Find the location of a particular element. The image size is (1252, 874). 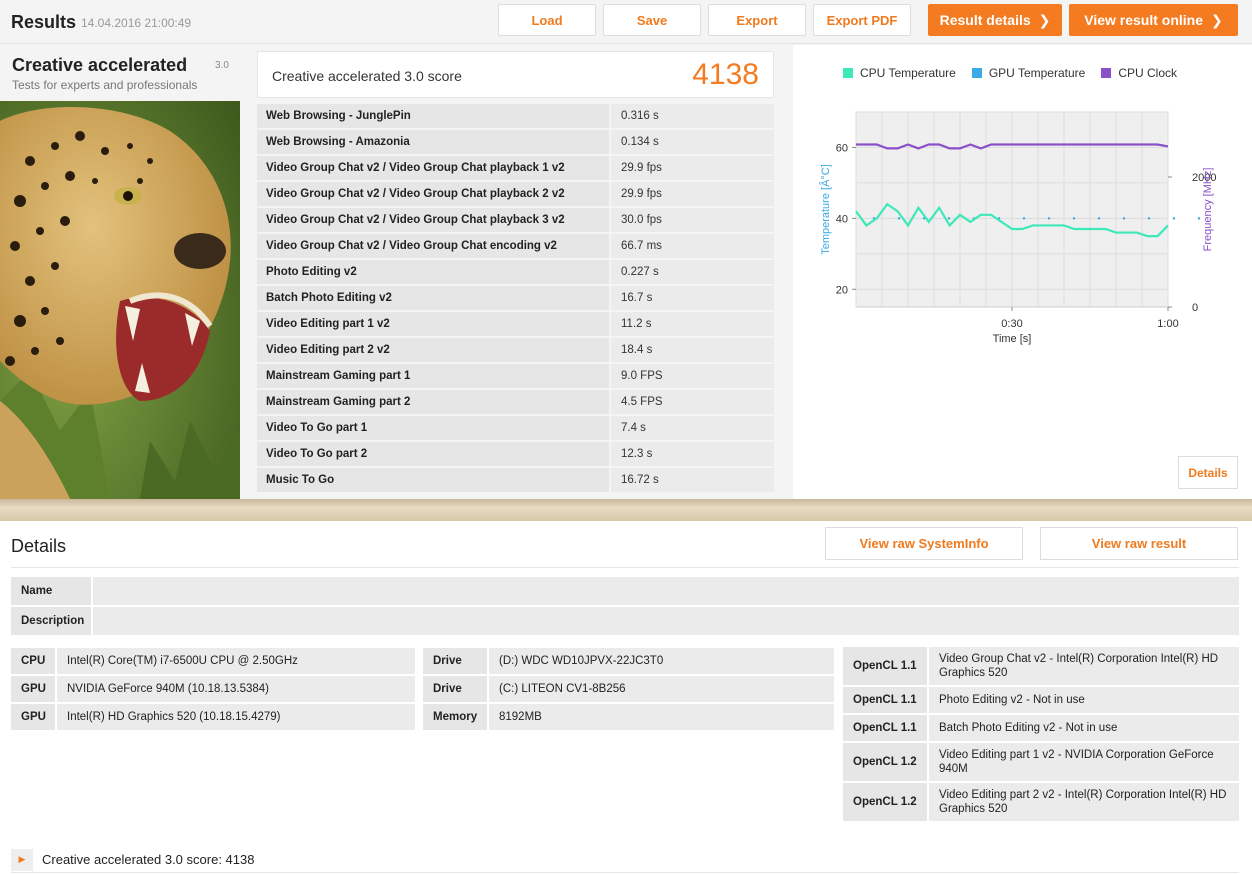

result-name: Video To Go part 2 is located at coordinates (433, 454).